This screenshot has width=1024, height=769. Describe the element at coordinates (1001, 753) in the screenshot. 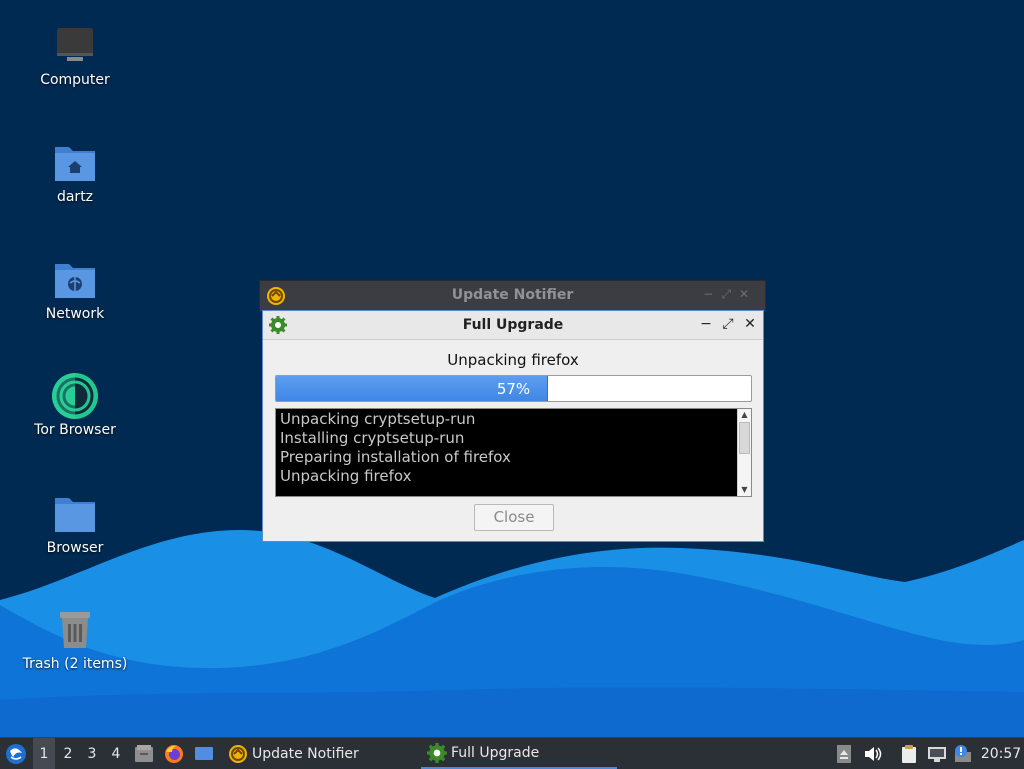

I see `clock: 20:57` at that location.